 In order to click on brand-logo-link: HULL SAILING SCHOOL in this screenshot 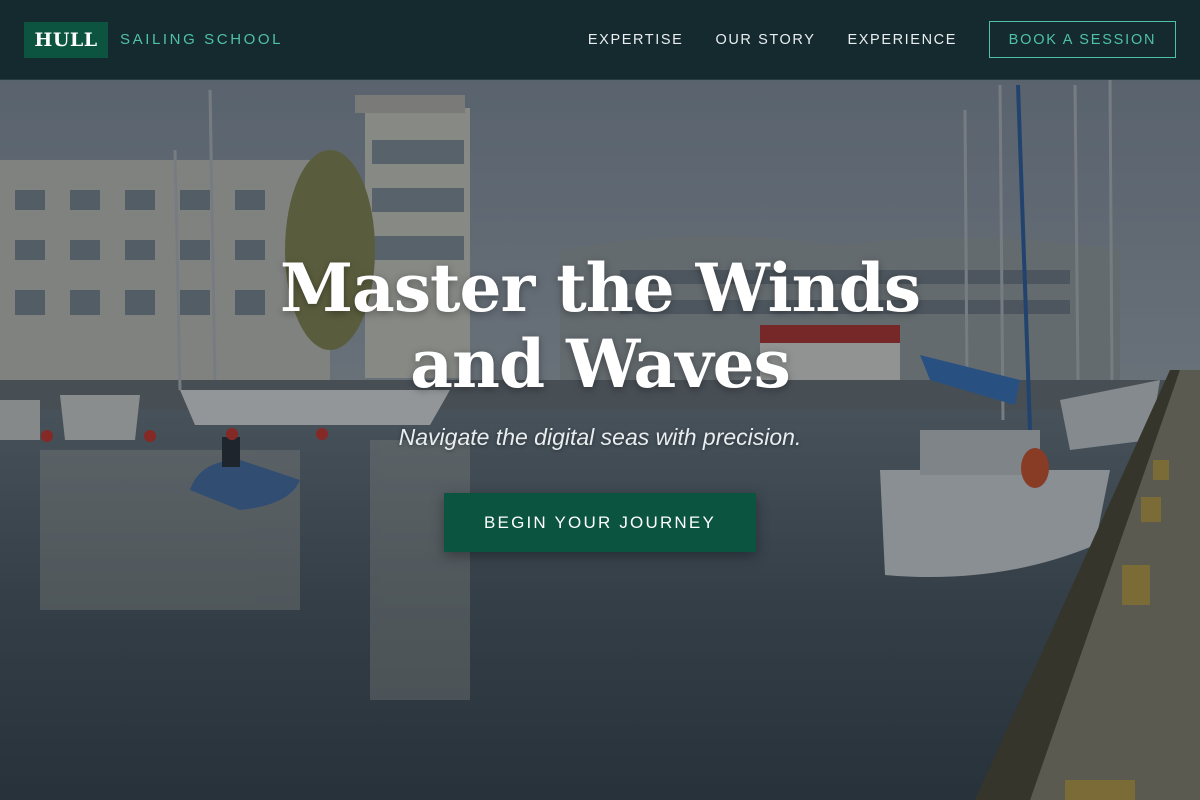, I will do `click(154, 39)`.